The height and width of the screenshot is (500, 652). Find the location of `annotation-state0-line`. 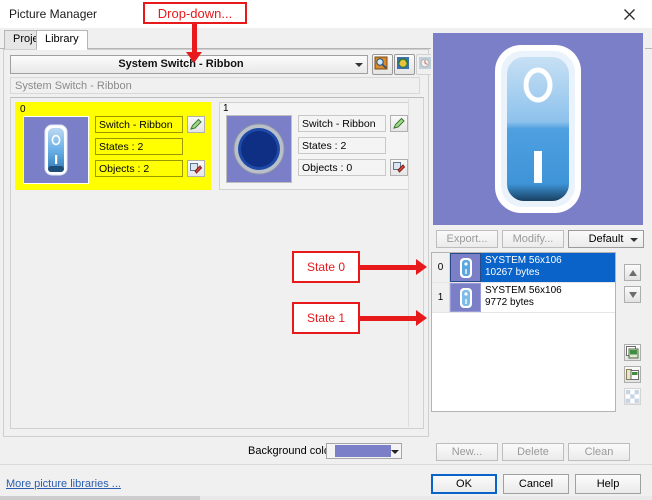

annotation-state0-line is located at coordinates (389, 267).